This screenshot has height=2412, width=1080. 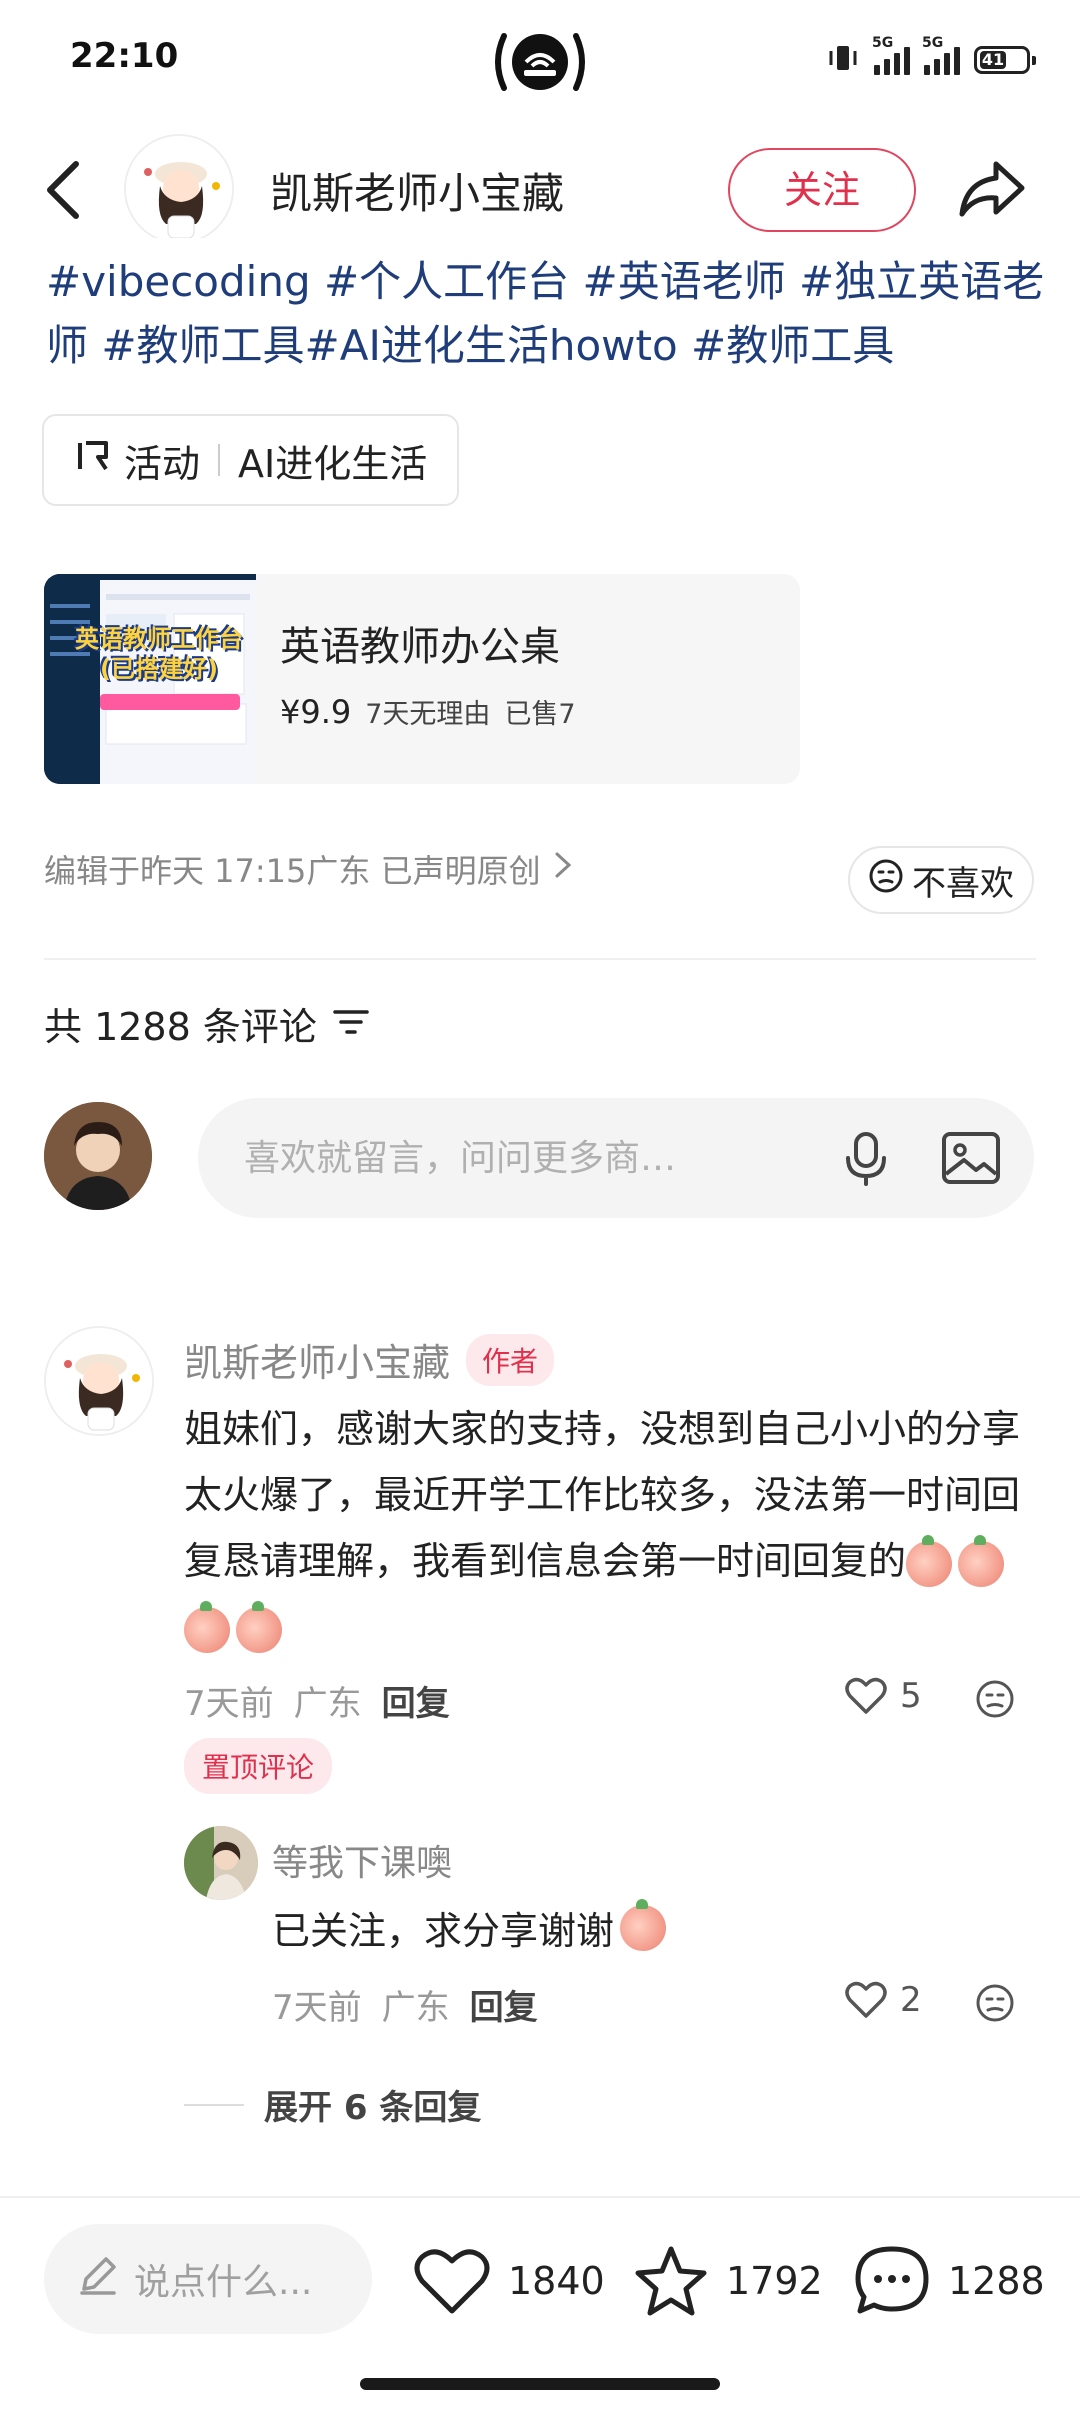 I want to click on reply-meta: 7天前 广东 回复, so click(x=405, y=2004).